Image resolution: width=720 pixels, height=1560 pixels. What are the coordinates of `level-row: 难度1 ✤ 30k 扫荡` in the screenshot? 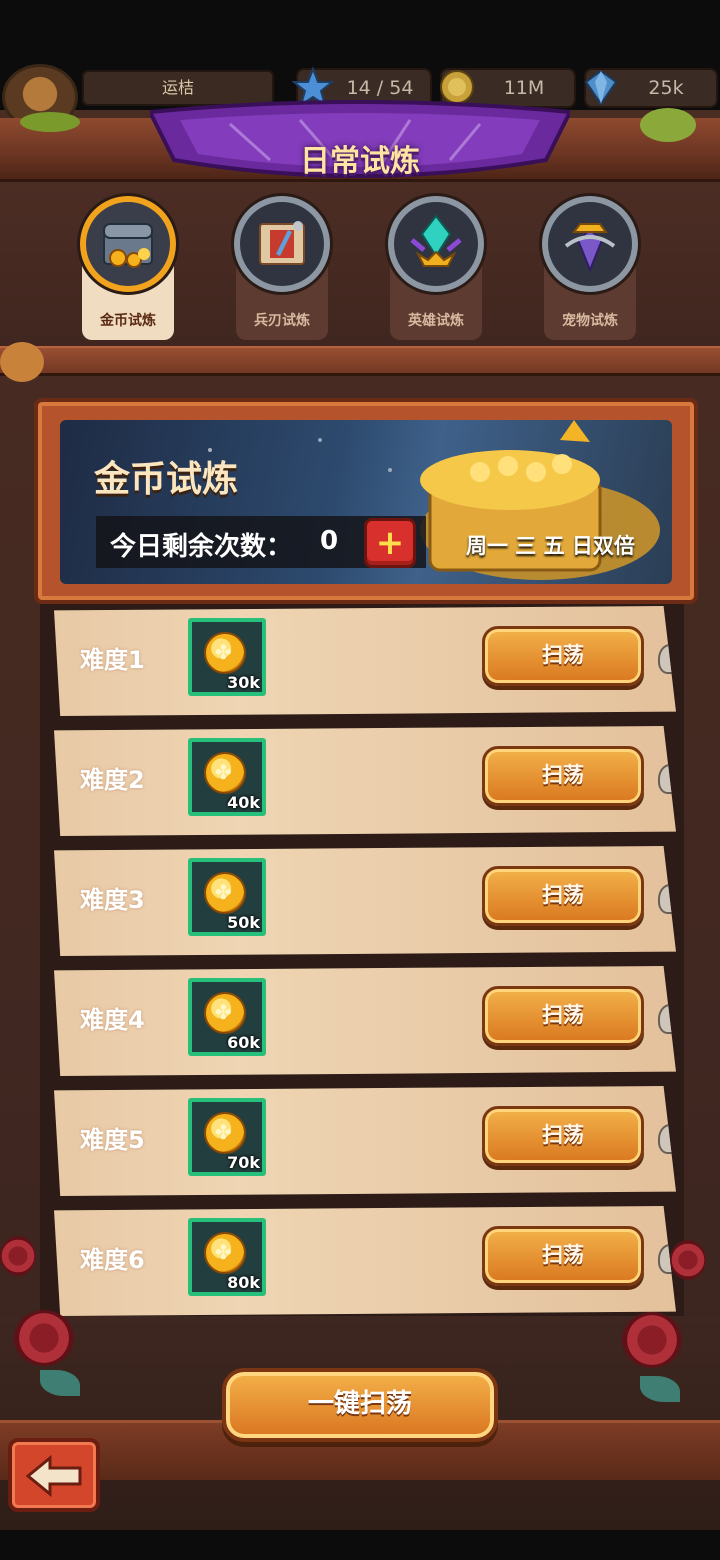 It's located at (365, 661).